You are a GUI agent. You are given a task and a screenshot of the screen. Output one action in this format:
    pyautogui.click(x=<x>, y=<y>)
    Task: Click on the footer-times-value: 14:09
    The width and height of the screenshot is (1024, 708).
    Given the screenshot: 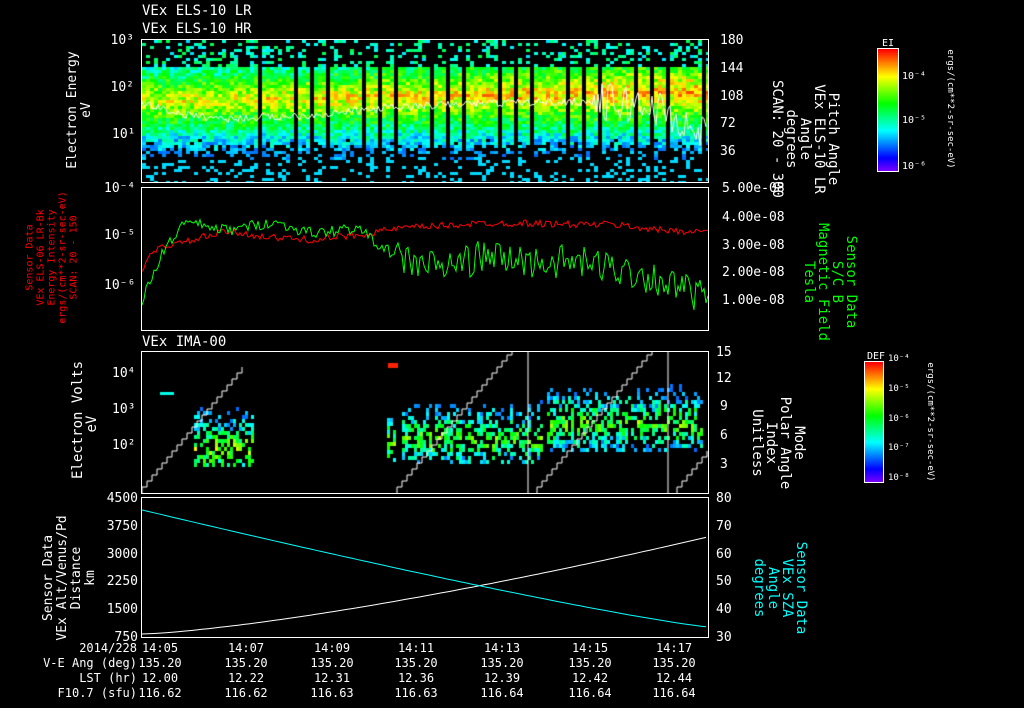 What is the action you would take?
    pyautogui.click(x=332, y=648)
    